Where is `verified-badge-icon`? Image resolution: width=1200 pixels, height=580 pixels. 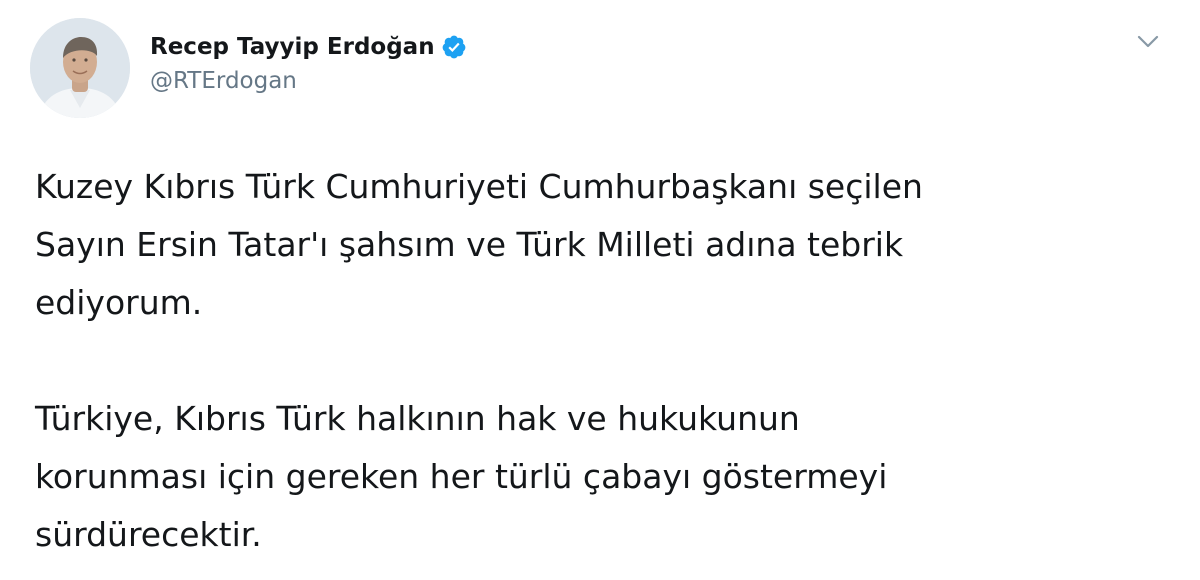 verified-badge-icon is located at coordinates (454, 47).